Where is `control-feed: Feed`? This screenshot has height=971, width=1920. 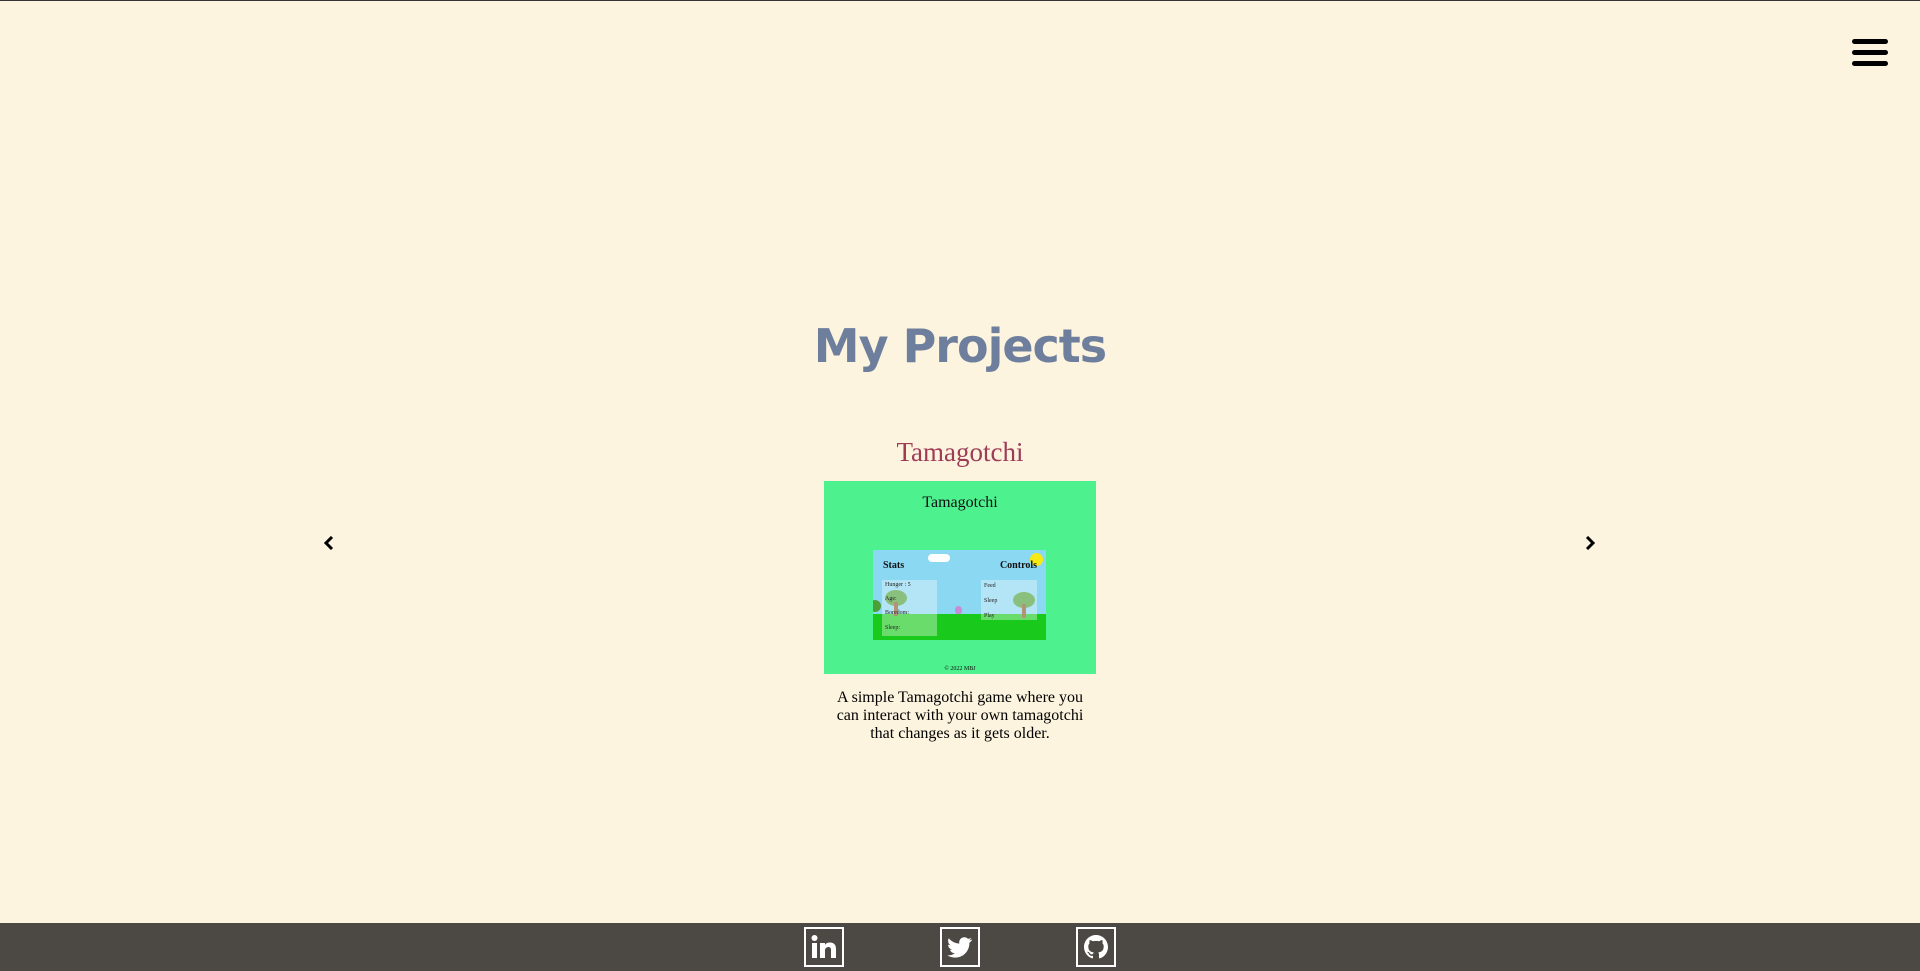
control-feed: Feed is located at coordinates (990, 586).